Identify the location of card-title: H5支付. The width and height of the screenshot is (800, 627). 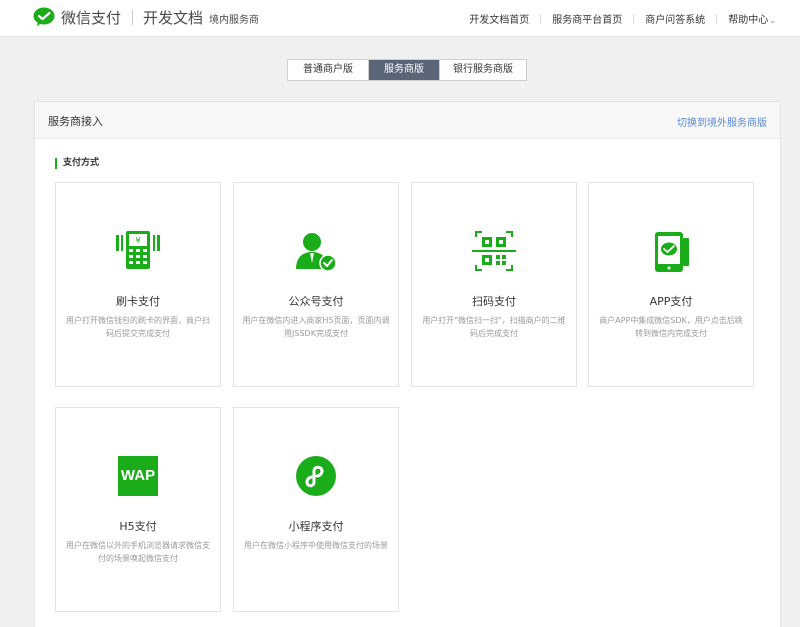
(138, 526).